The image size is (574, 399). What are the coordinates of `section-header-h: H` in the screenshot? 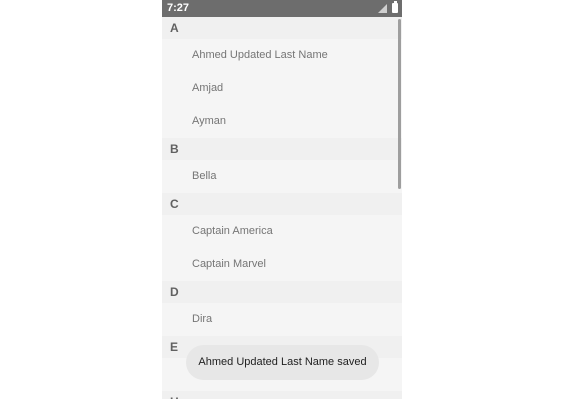 It's located at (282, 395).